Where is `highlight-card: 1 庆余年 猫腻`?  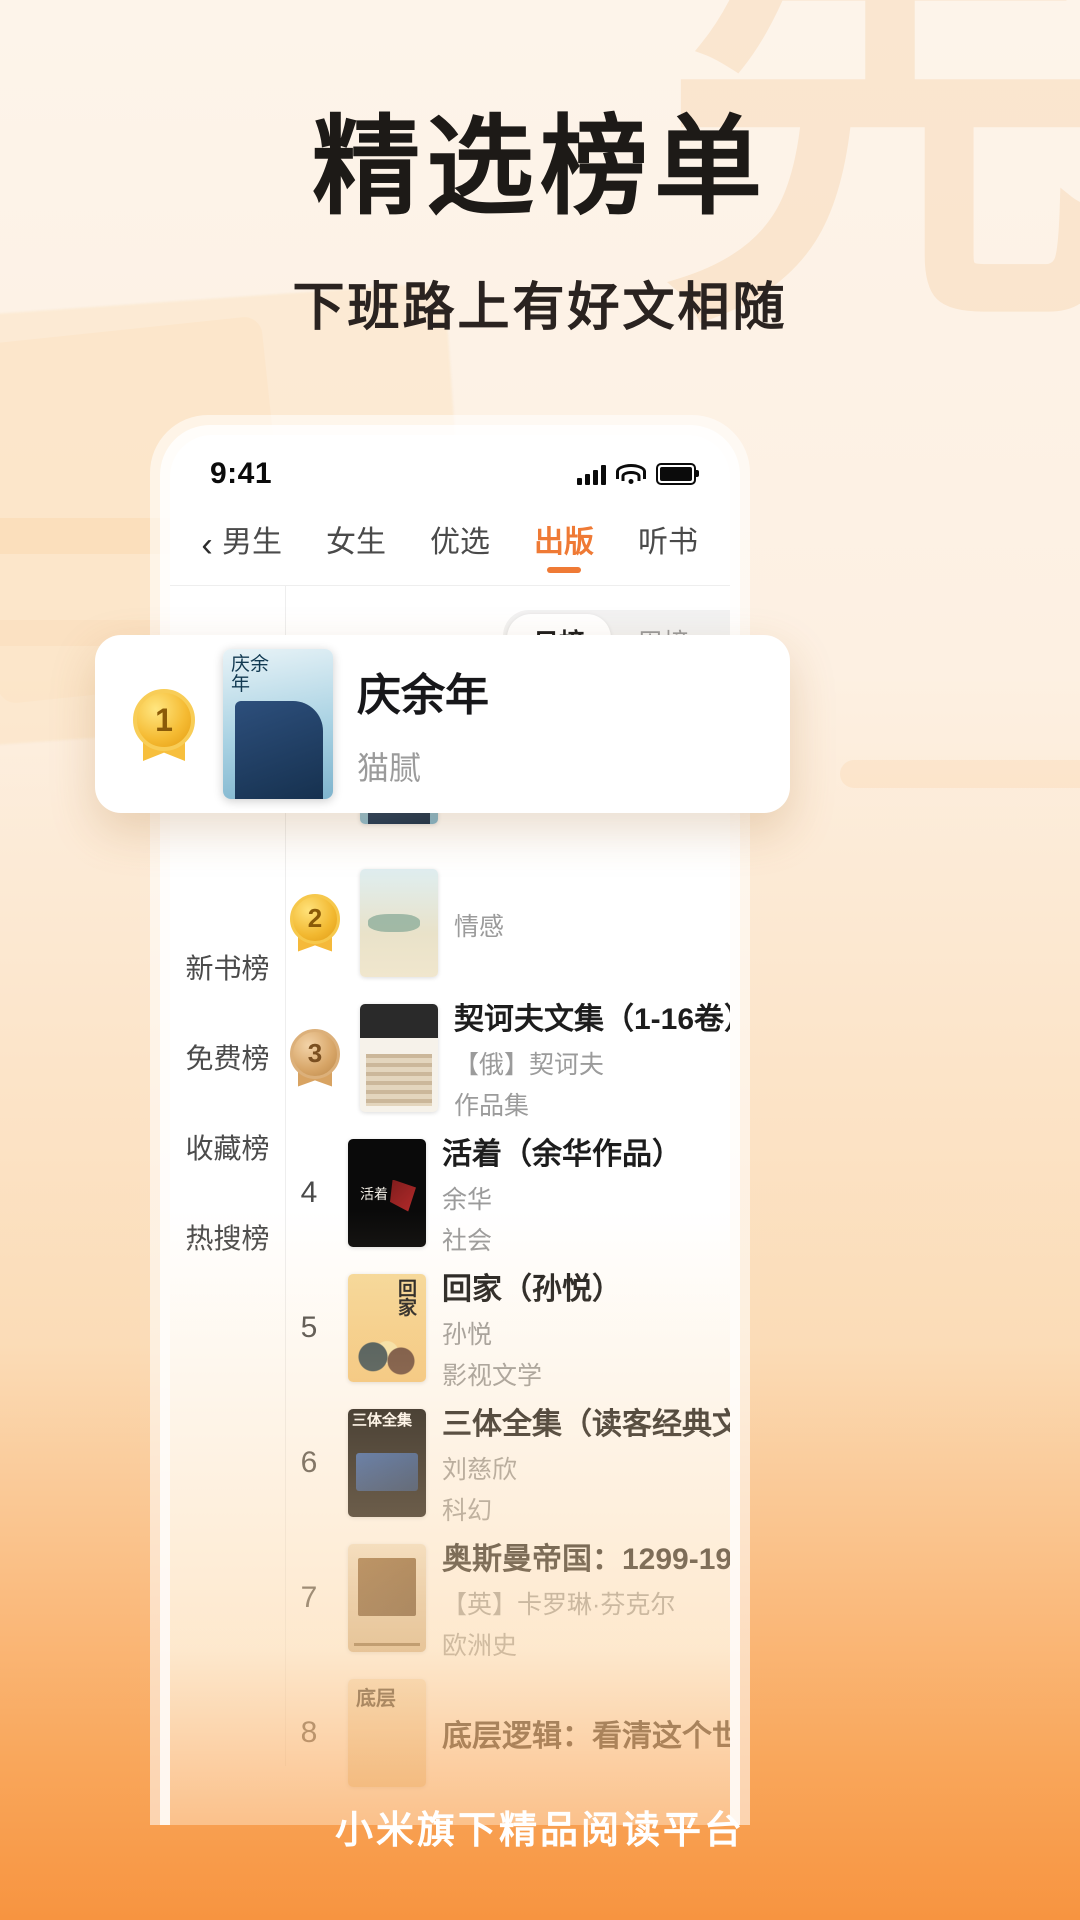 highlight-card: 1 庆余年 猫腻 is located at coordinates (442, 724).